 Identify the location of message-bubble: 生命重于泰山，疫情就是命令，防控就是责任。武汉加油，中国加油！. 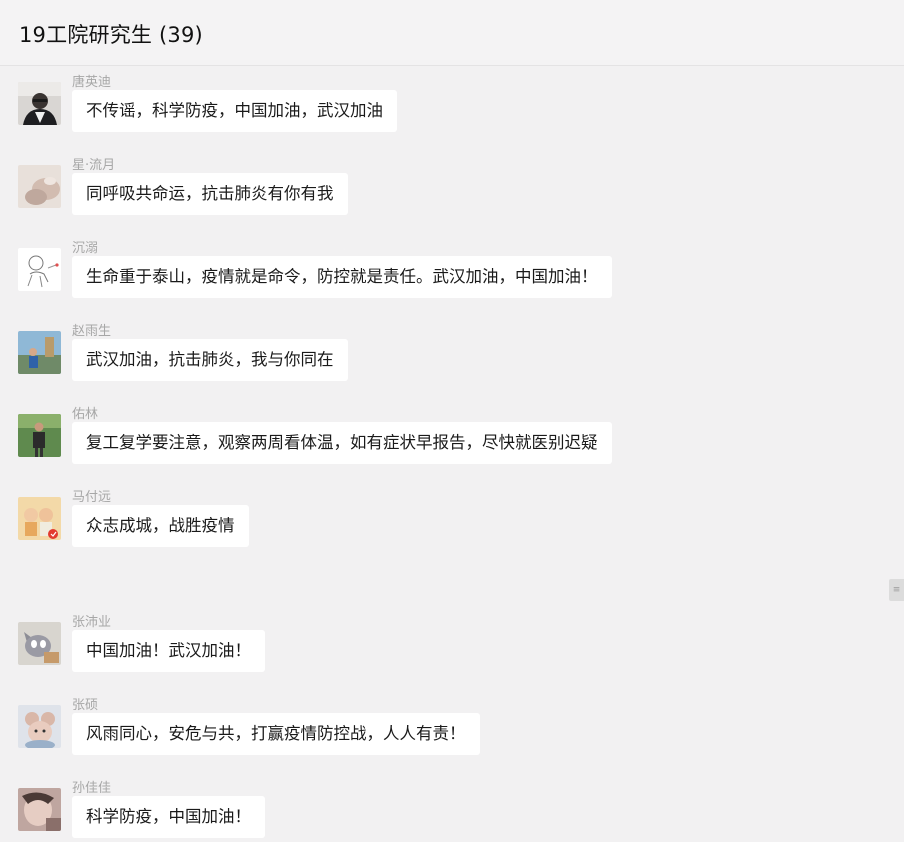
(342, 277).